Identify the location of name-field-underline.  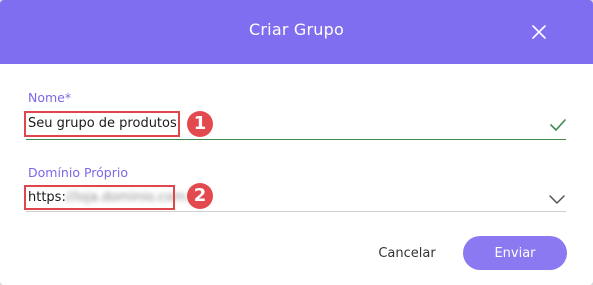
(296, 139).